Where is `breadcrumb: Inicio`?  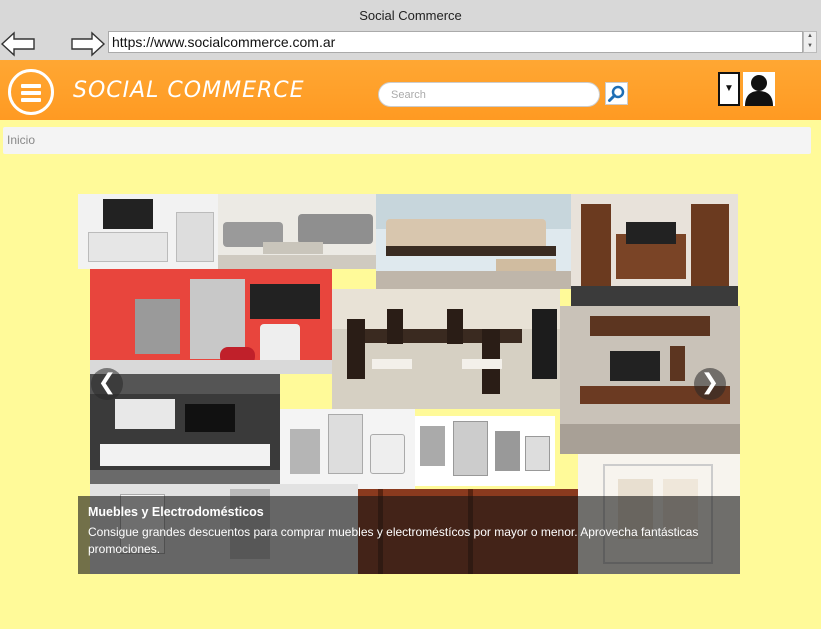 breadcrumb: Inicio is located at coordinates (407, 140).